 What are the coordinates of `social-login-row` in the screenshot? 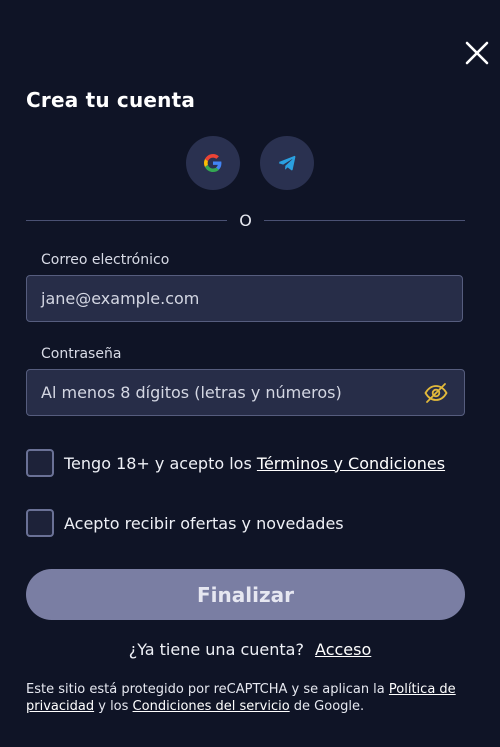 It's located at (250, 163).